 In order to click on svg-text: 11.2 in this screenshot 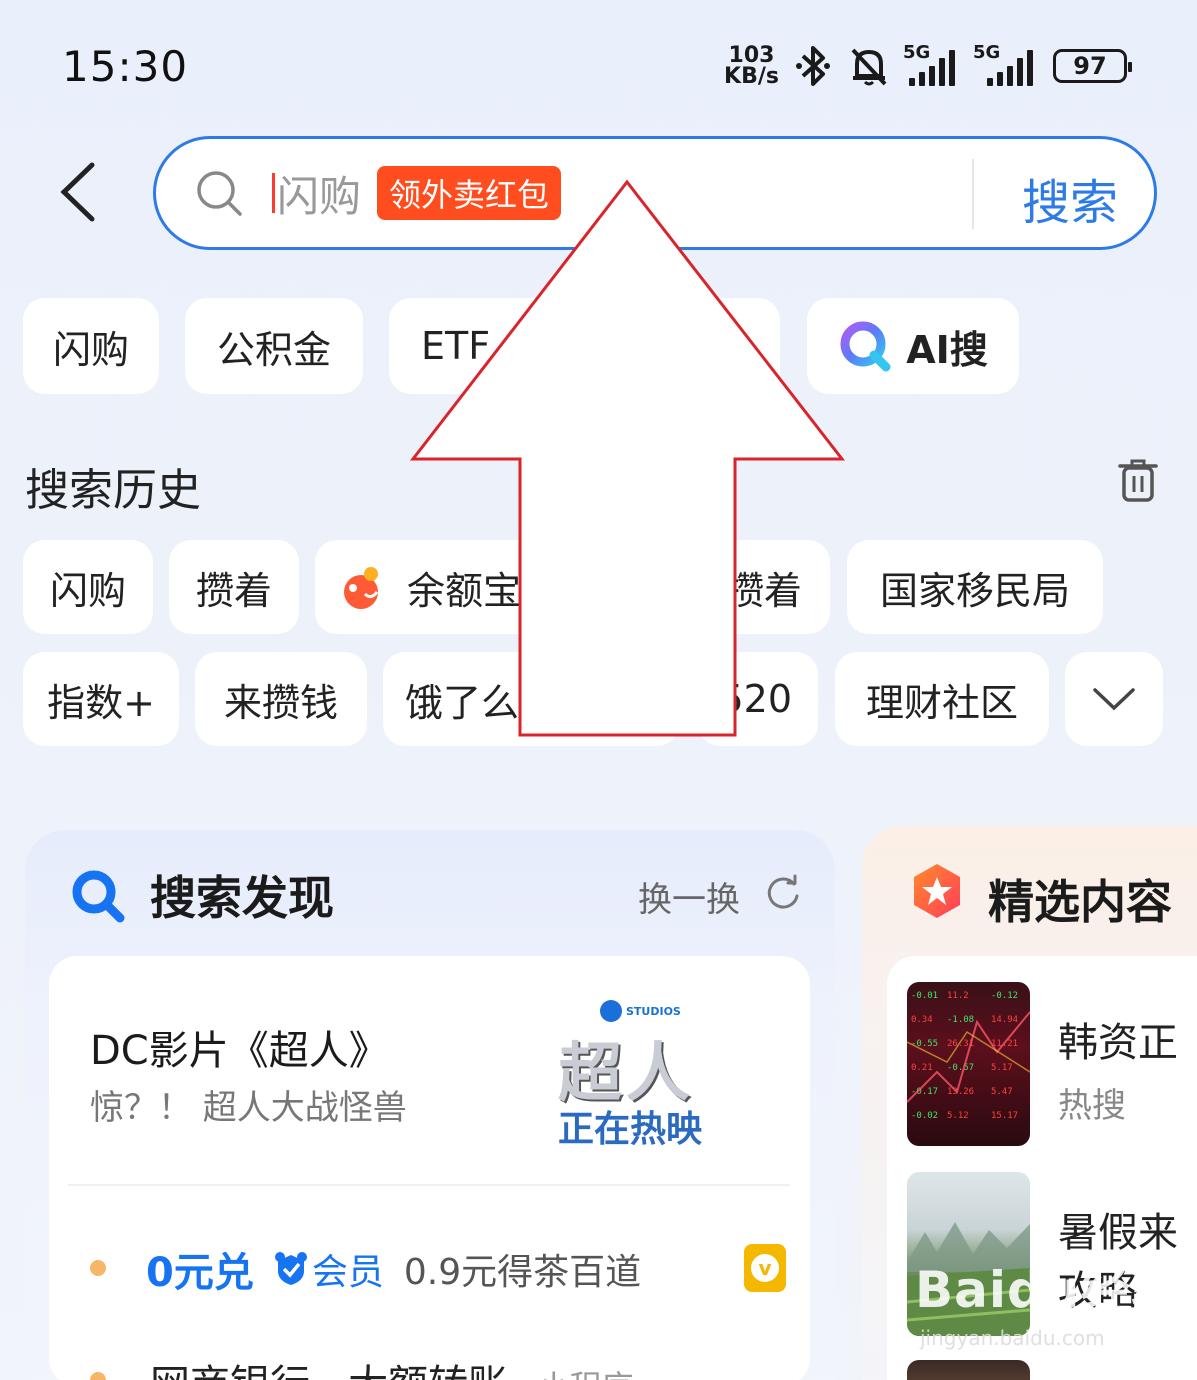, I will do `click(958, 996)`.